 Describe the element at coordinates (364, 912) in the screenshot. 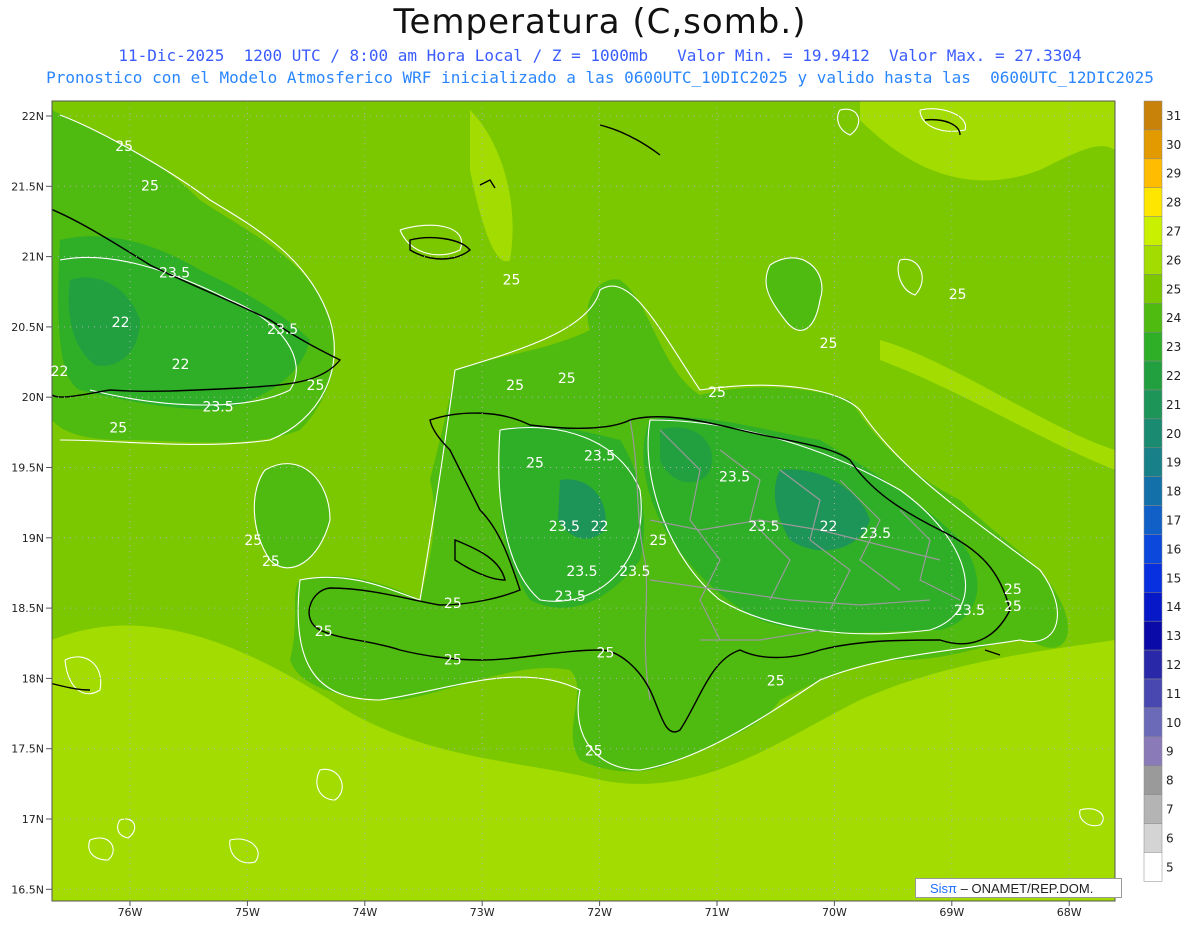

I see `longitude-label: 74W` at that location.